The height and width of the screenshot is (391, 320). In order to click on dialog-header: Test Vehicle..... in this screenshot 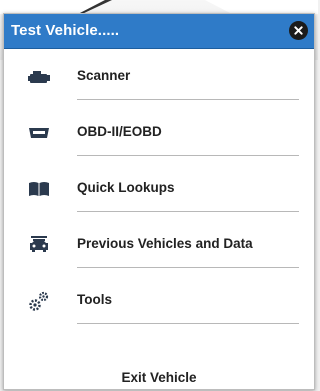, I will do `click(159, 31)`.